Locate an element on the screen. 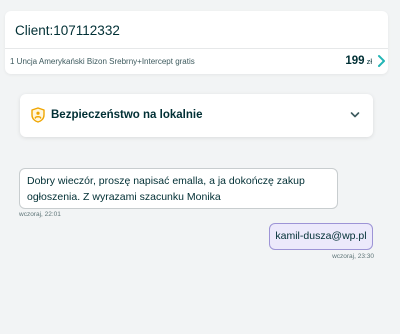 The height and width of the screenshot is (334, 400). divider is located at coordinates (196, 48).